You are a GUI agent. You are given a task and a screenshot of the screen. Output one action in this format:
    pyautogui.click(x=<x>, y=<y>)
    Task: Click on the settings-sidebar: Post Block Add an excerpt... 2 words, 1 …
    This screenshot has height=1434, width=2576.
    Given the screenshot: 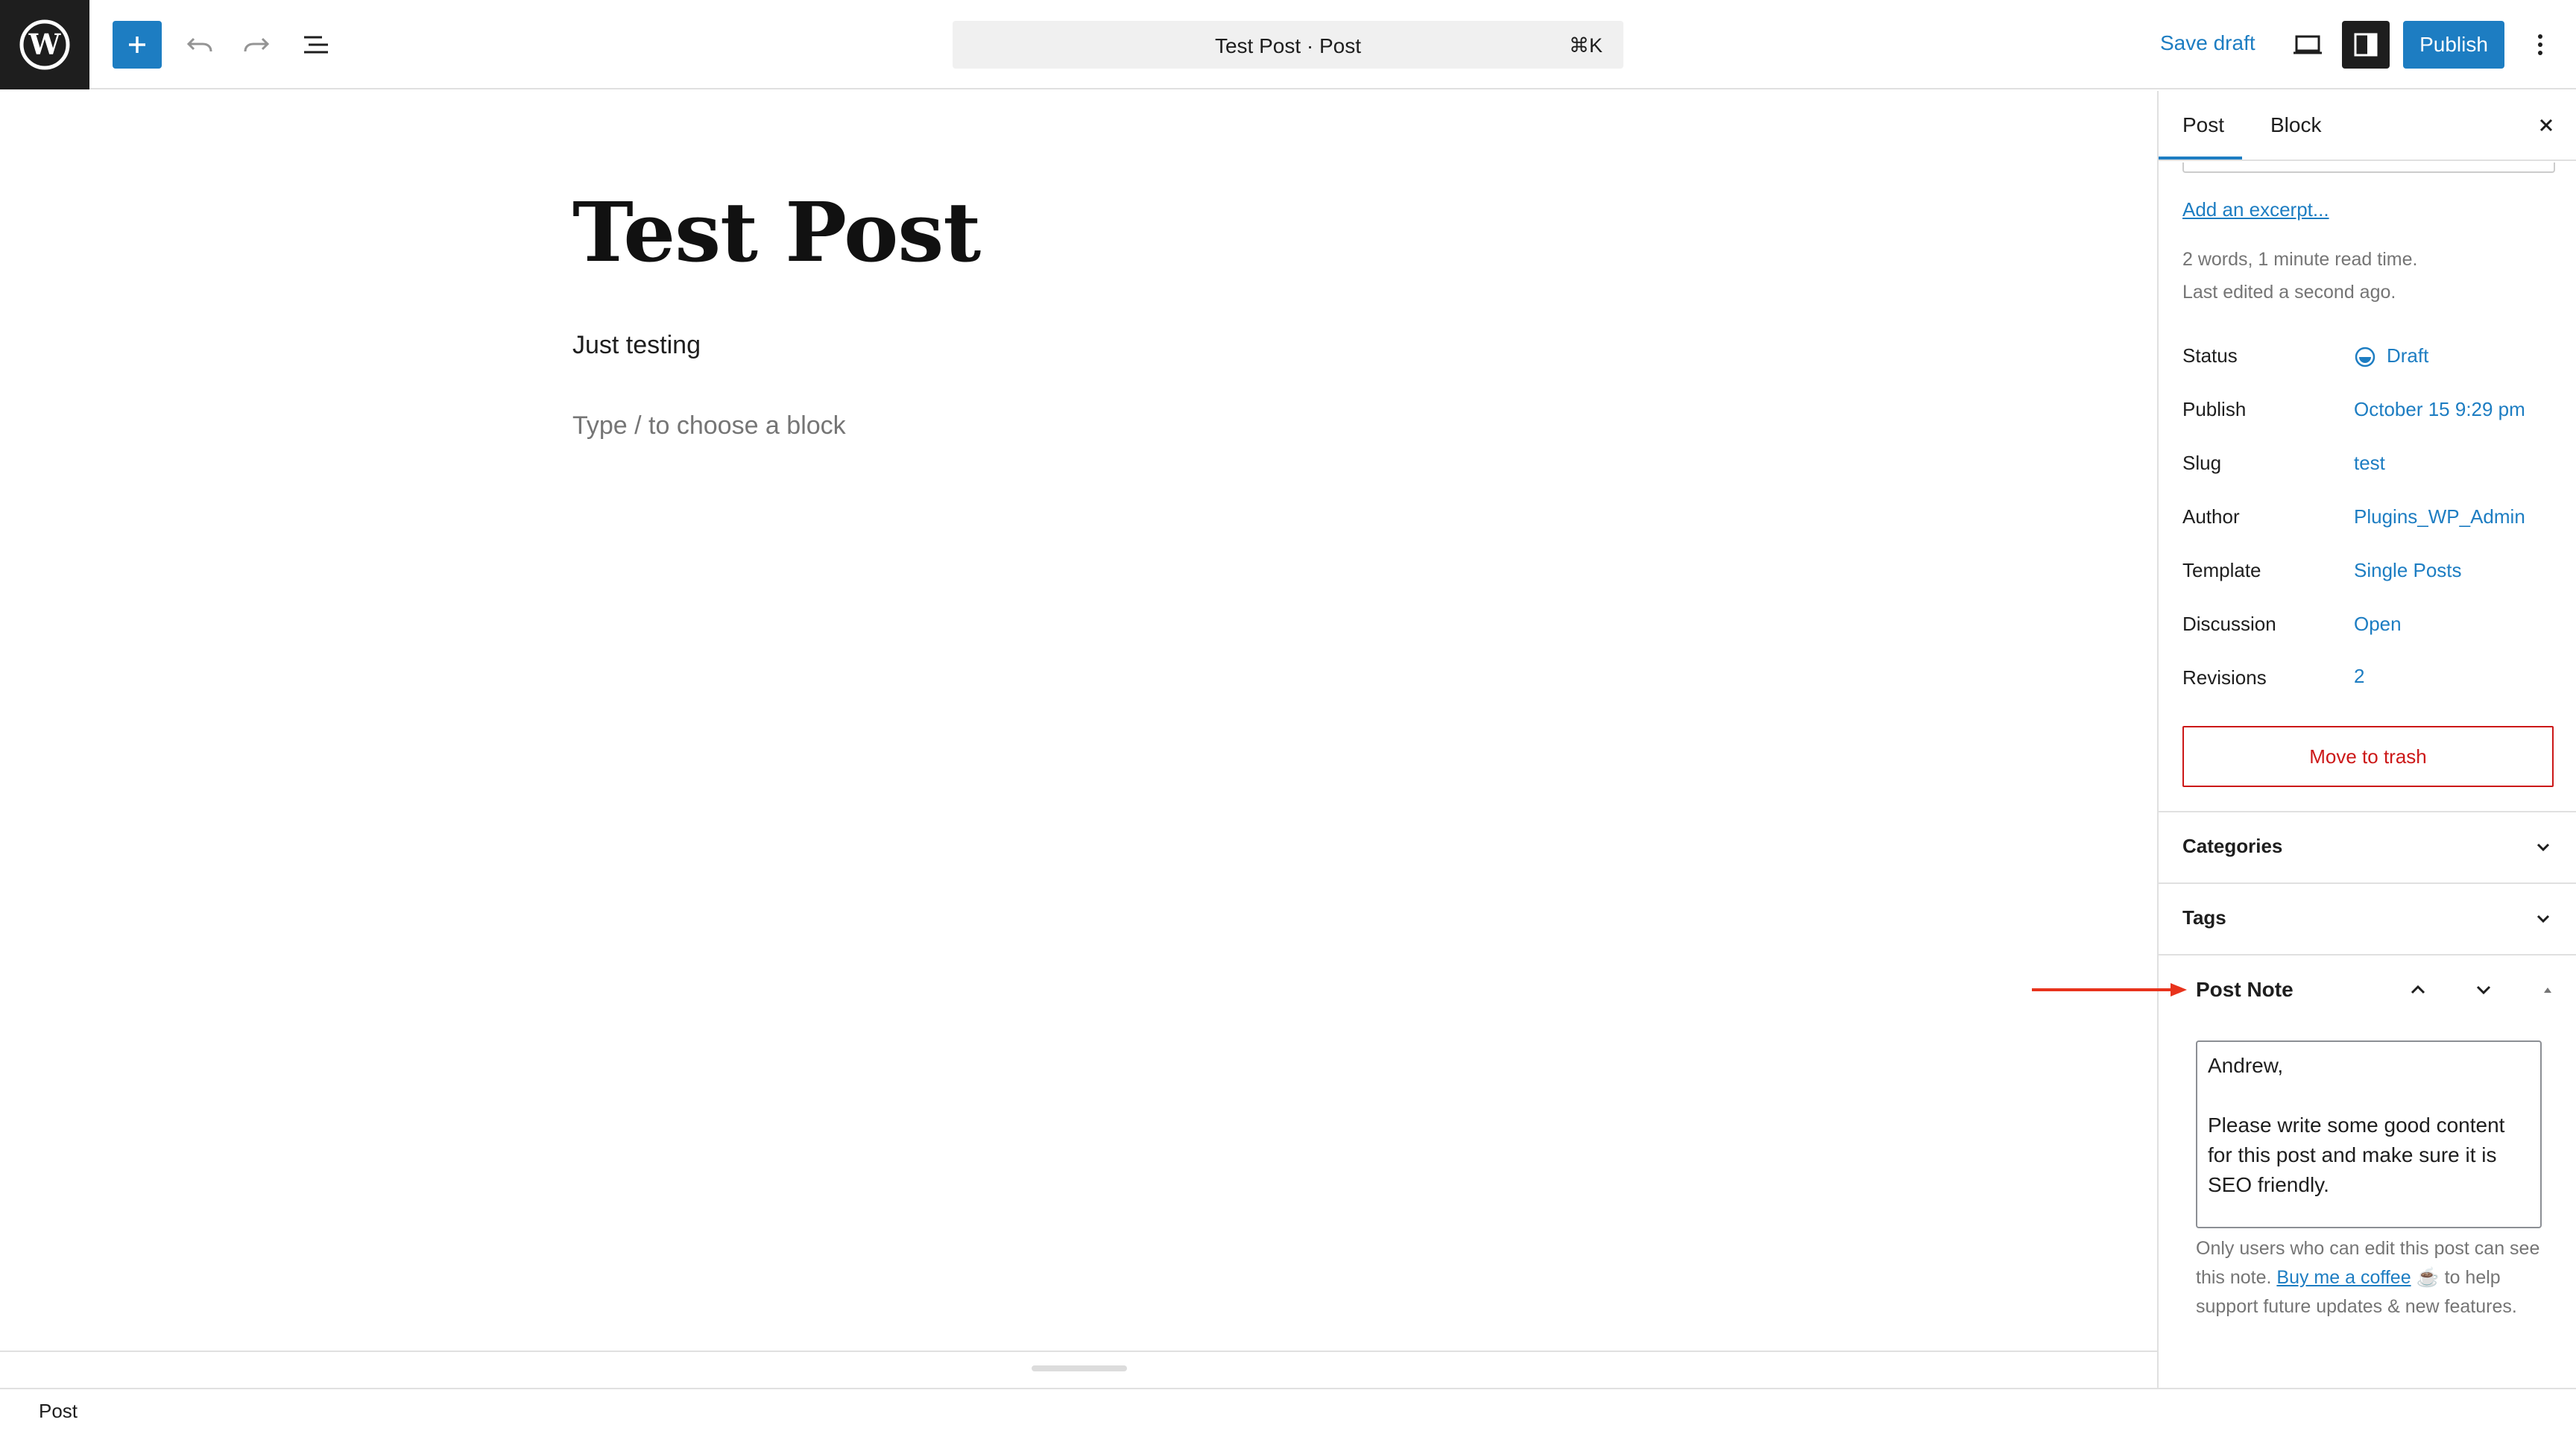 What is the action you would take?
    pyautogui.click(x=2366, y=739)
    